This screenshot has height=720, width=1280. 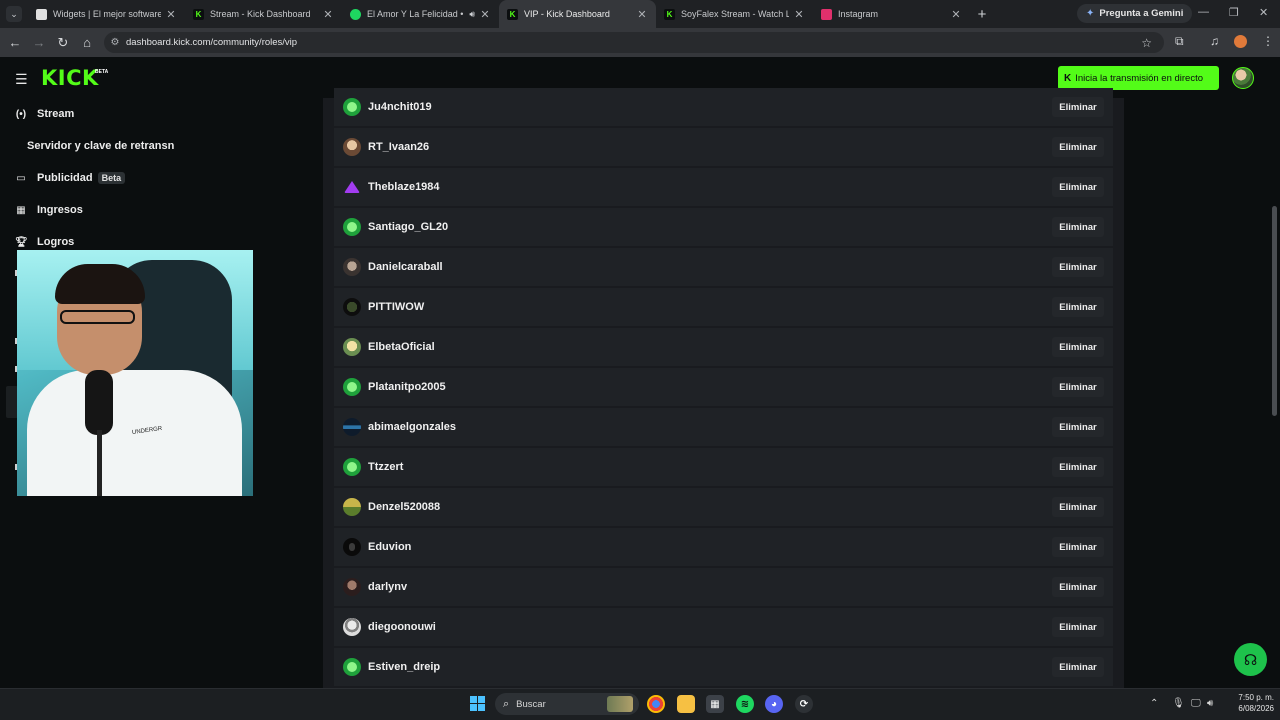 I want to click on sidebar-item-stream: (•) Stream, so click(x=44, y=114).